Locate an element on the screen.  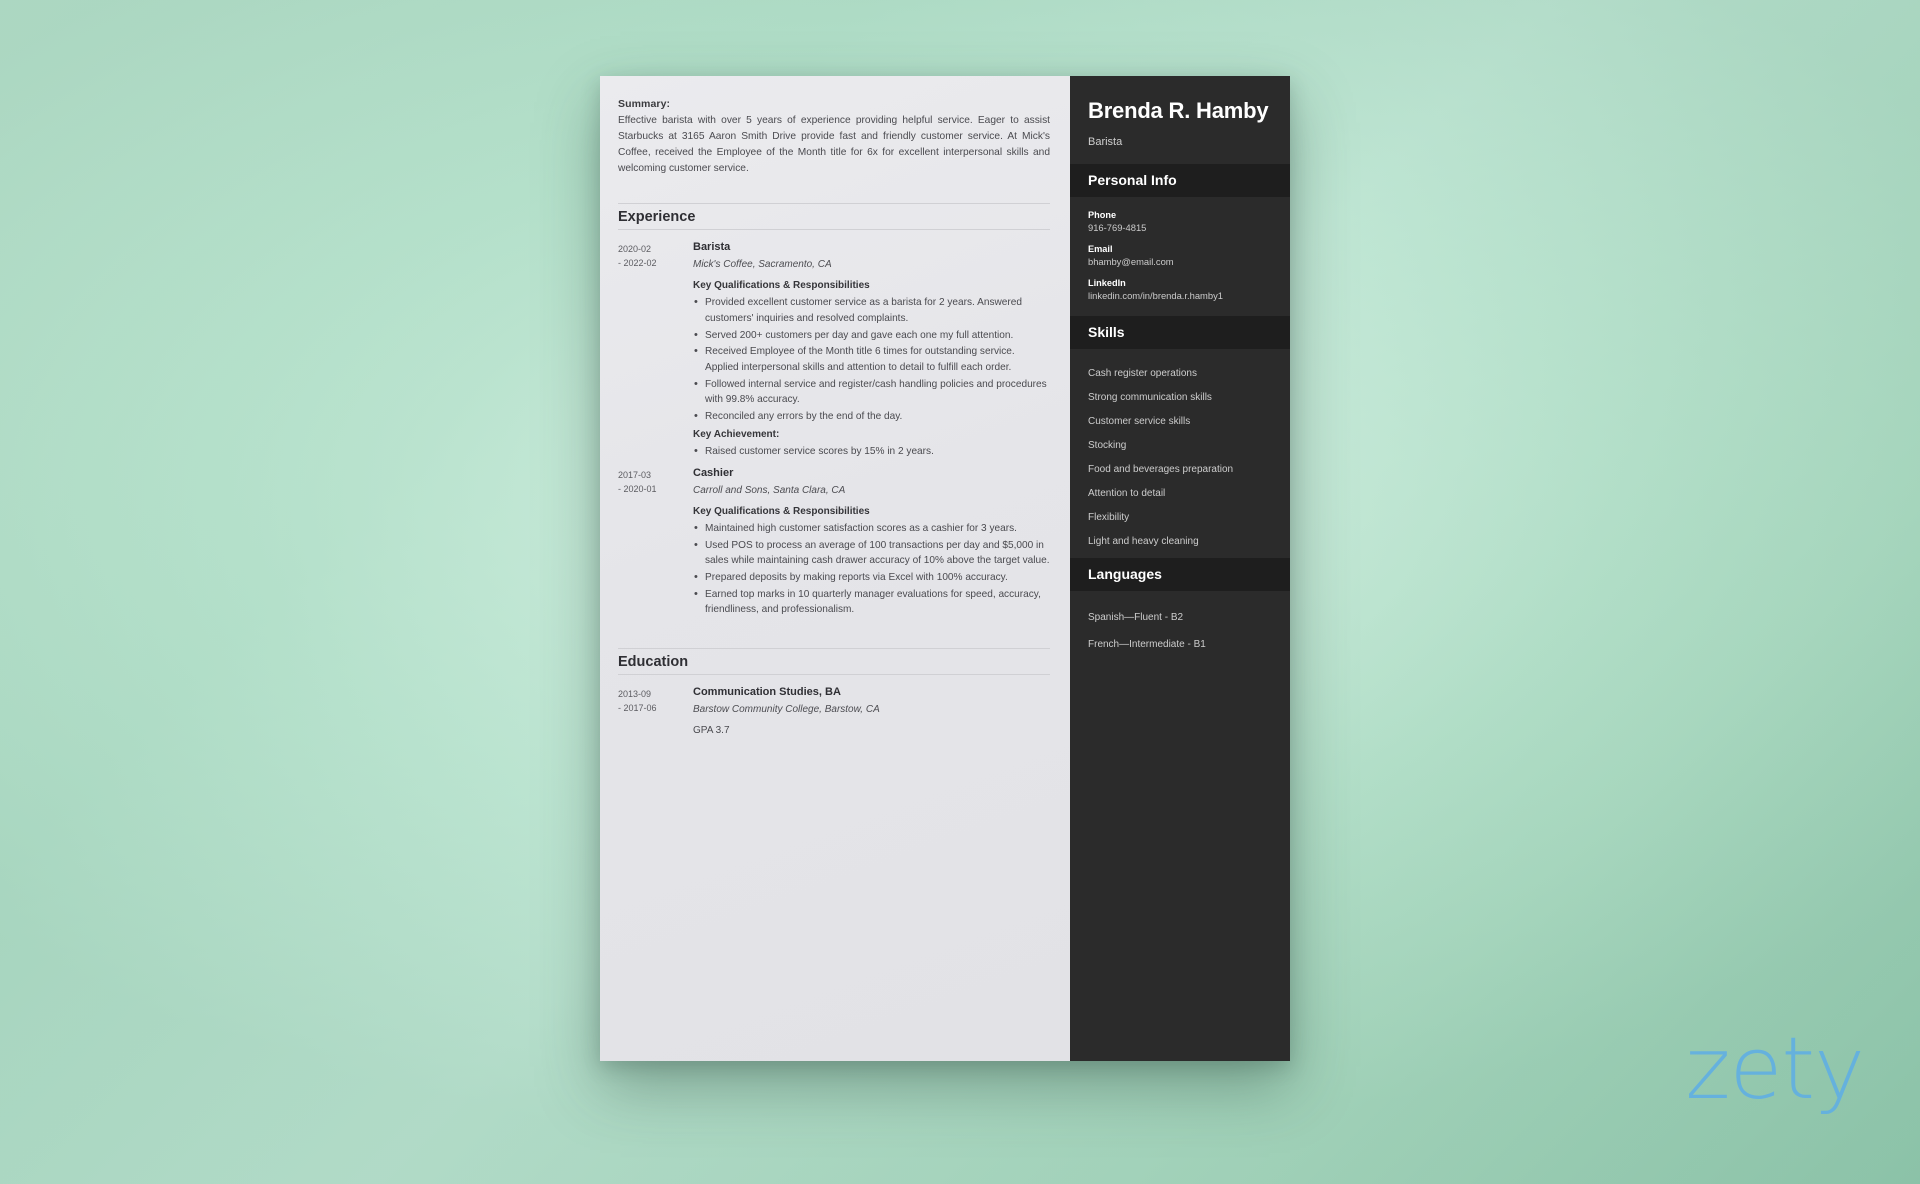
entry-role: Cashier is located at coordinates (713, 473).